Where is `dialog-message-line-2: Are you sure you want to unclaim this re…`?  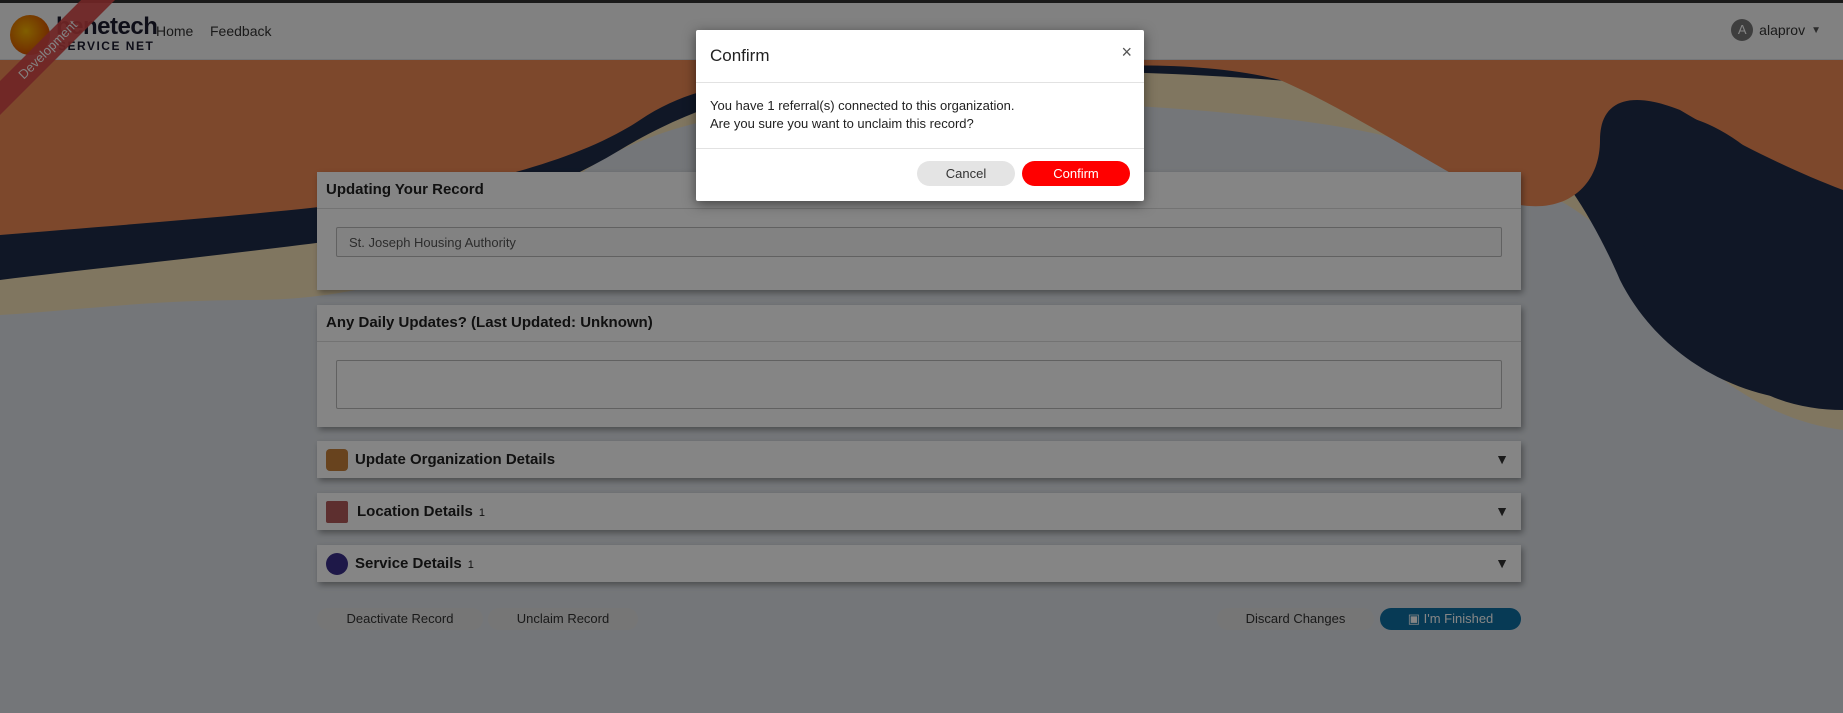 dialog-message-line-2: Are you sure you want to unclaim this re… is located at coordinates (842, 123).